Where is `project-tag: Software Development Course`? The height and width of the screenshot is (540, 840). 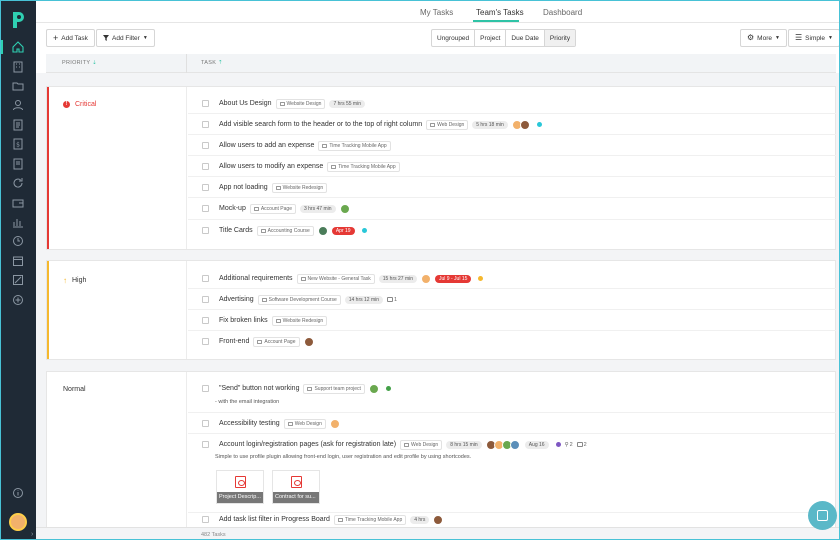 project-tag: Software Development Course is located at coordinates (299, 299).